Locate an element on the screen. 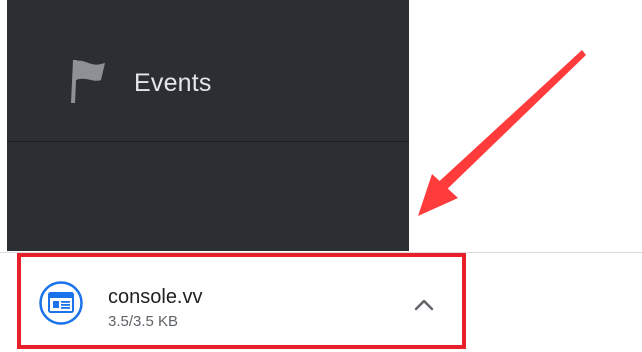 This screenshot has height=352, width=642. download-file-name: console.vv is located at coordinates (155, 297).